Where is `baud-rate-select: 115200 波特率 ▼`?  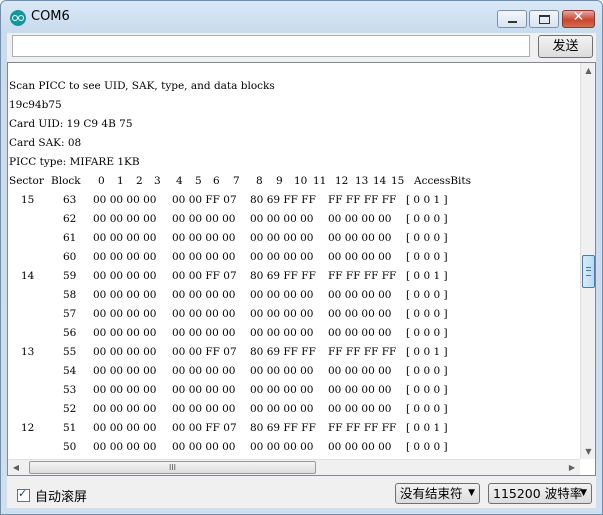
baud-rate-select: 115200 波特率 ▼ is located at coordinates (540, 493).